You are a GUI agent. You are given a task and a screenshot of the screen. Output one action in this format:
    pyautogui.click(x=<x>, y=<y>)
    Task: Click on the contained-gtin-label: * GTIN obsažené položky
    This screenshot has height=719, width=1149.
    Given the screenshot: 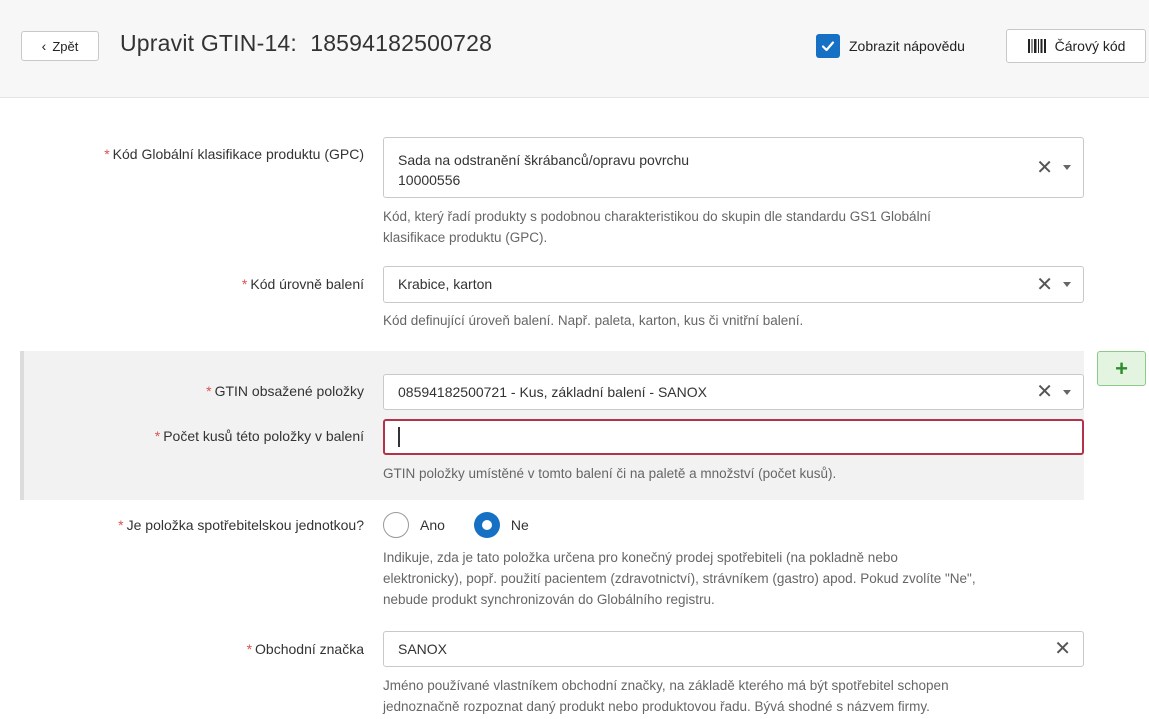 What is the action you would take?
    pyautogui.click(x=285, y=391)
    